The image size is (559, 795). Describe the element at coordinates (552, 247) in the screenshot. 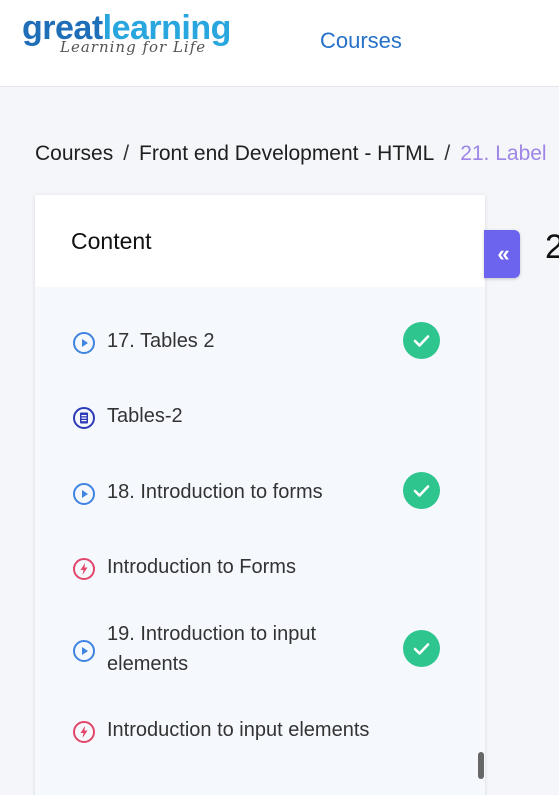

I see `lesson-title: 2` at that location.